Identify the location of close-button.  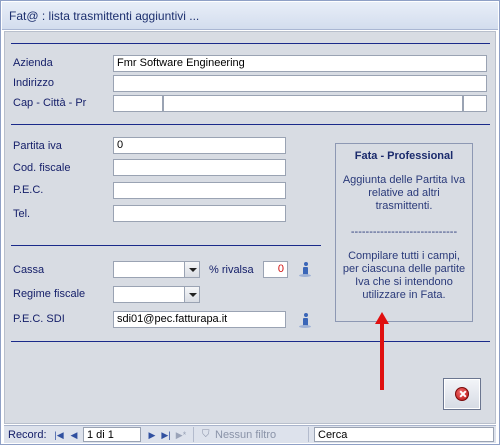
(462, 394).